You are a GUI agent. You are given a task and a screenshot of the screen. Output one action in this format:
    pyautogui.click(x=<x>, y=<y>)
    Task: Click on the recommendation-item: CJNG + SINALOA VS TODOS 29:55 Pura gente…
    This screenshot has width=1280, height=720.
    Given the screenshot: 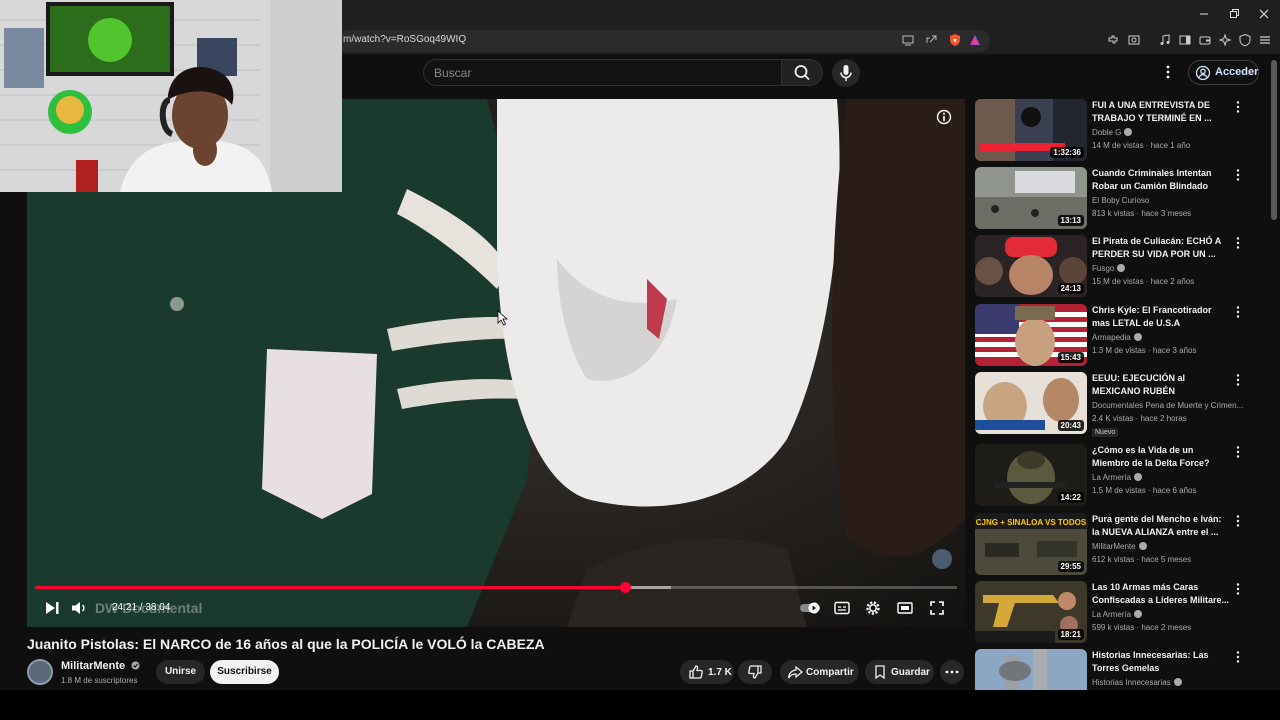 What is the action you would take?
    pyautogui.click(x=1112, y=545)
    